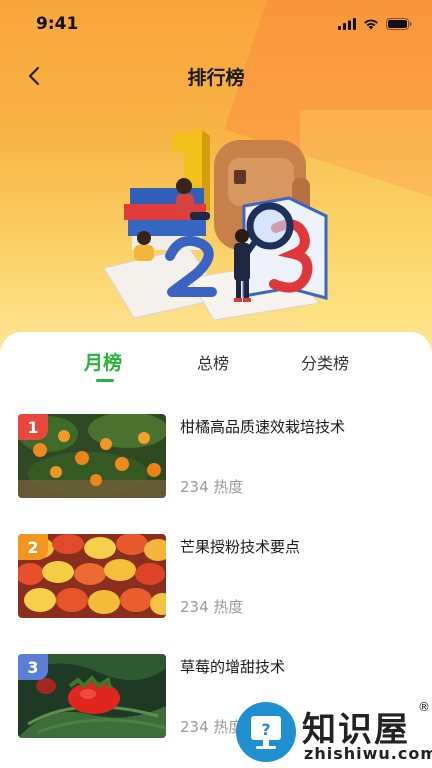 Image resolution: width=432 pixels, height=768 pixels. What do you see at coordinates (57, 24) in the screenshot?
I see `status-time: 9:41` at bounding box center [57, 24].